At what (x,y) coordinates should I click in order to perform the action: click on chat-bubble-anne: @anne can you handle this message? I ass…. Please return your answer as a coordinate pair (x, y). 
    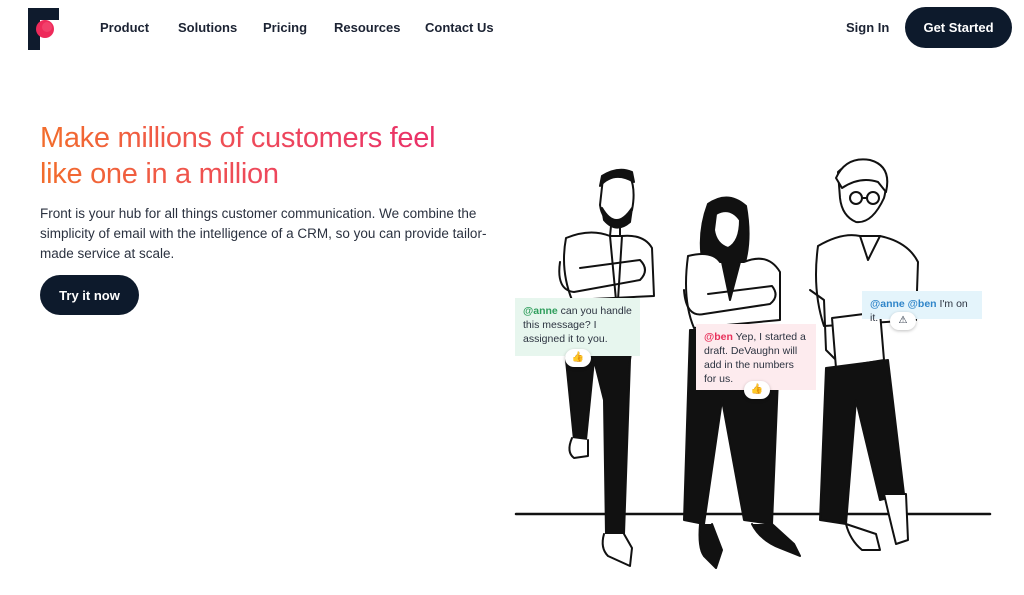
    Looking at the image, I should click on (577, 327).